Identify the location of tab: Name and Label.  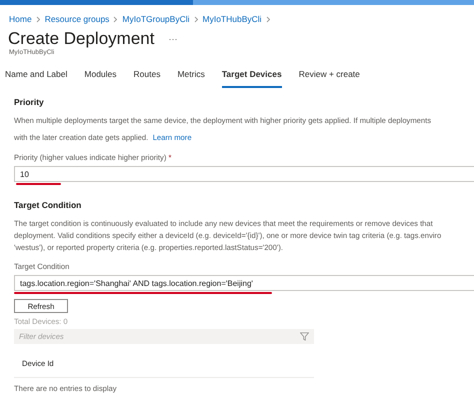
(36, 78).